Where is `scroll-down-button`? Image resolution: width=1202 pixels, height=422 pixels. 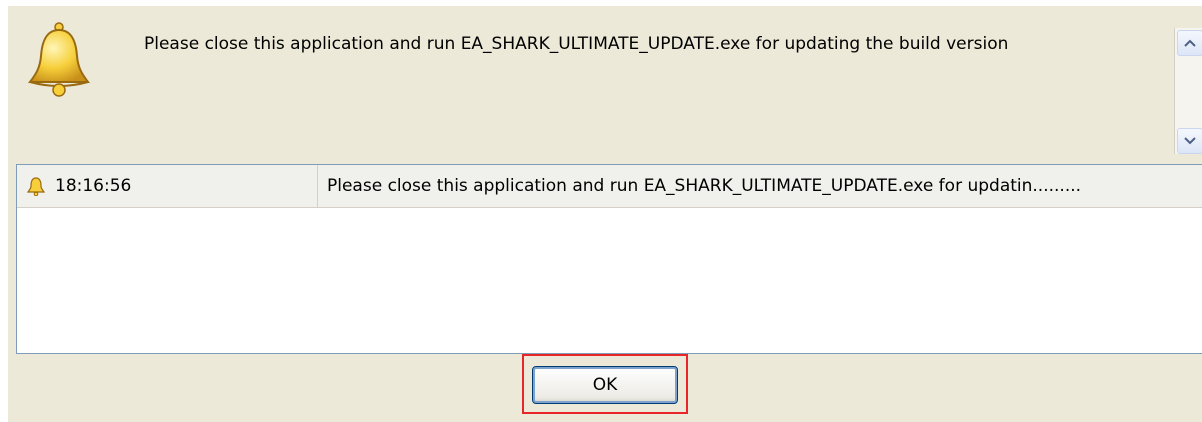 scroll-down-button is located at coordinates (1189, 141).